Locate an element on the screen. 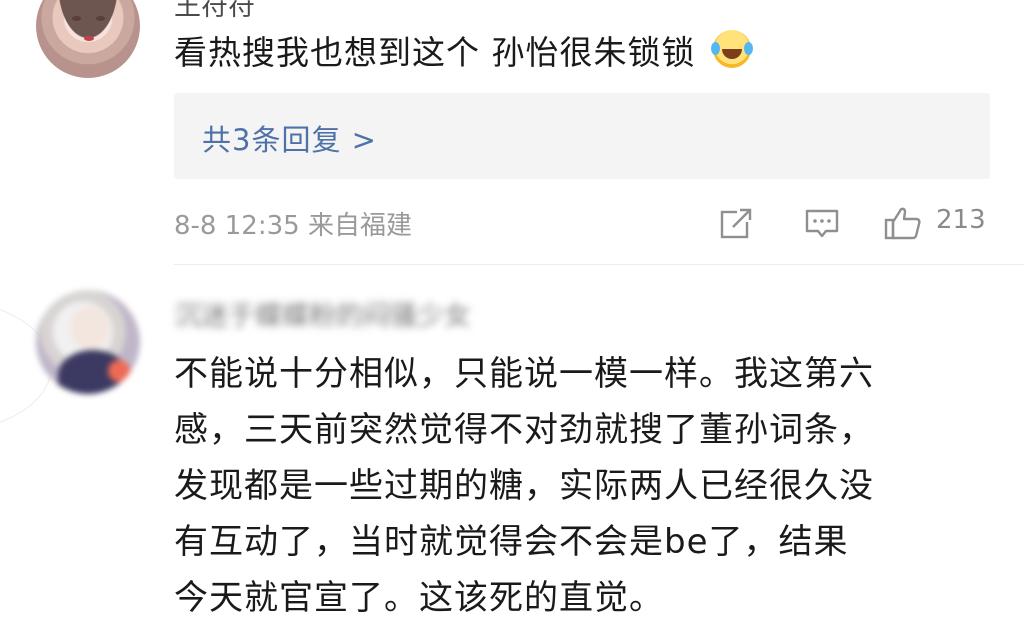 The height and width of the screenshot is (629, 1024). thumbs-up-icon is located at coordinates (902, 223).